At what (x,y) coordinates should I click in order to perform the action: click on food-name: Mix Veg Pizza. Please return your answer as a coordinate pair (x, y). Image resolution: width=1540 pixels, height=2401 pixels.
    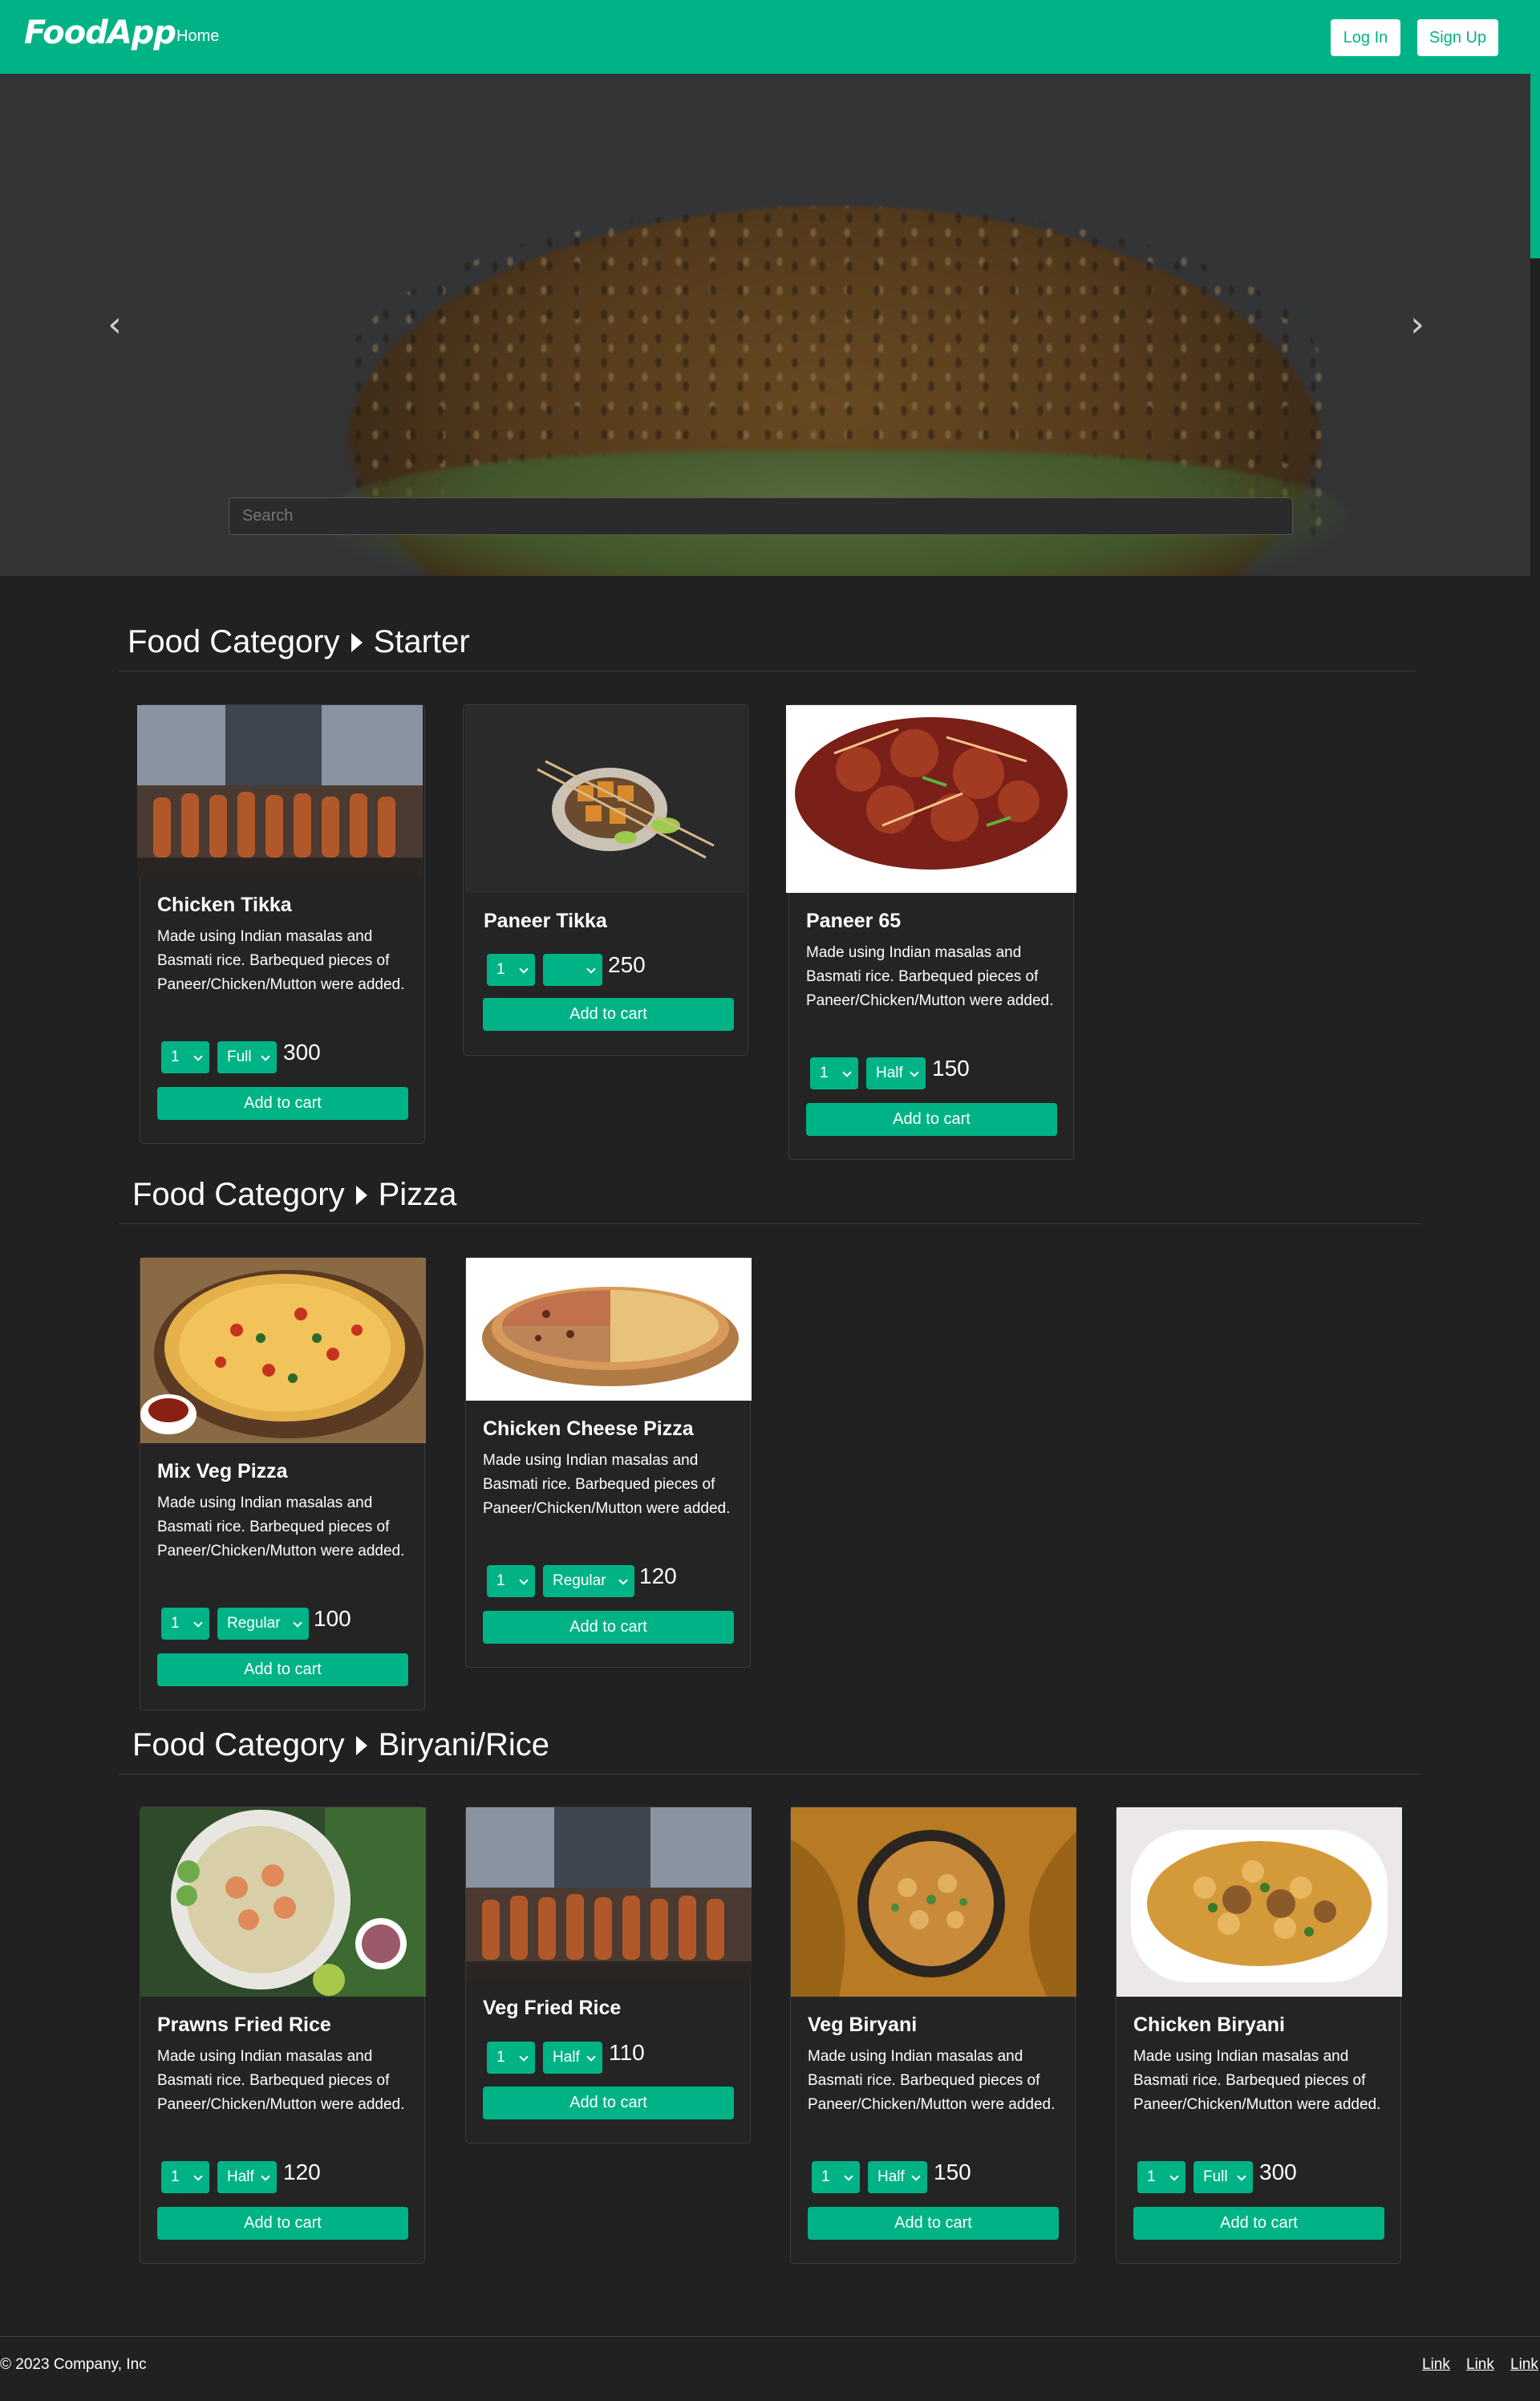
    Looking at the image, I should click on (222, 1471).